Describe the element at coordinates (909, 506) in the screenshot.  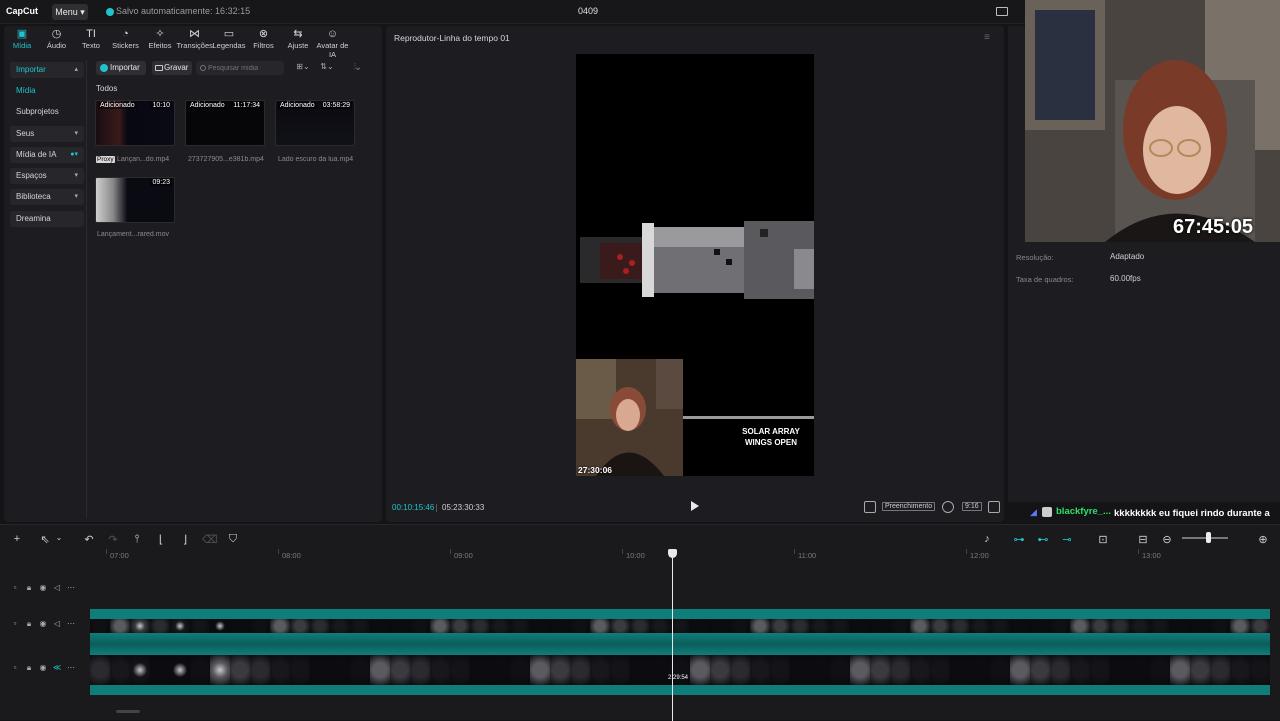
I see `fill-button: Preenchimento` at that location.